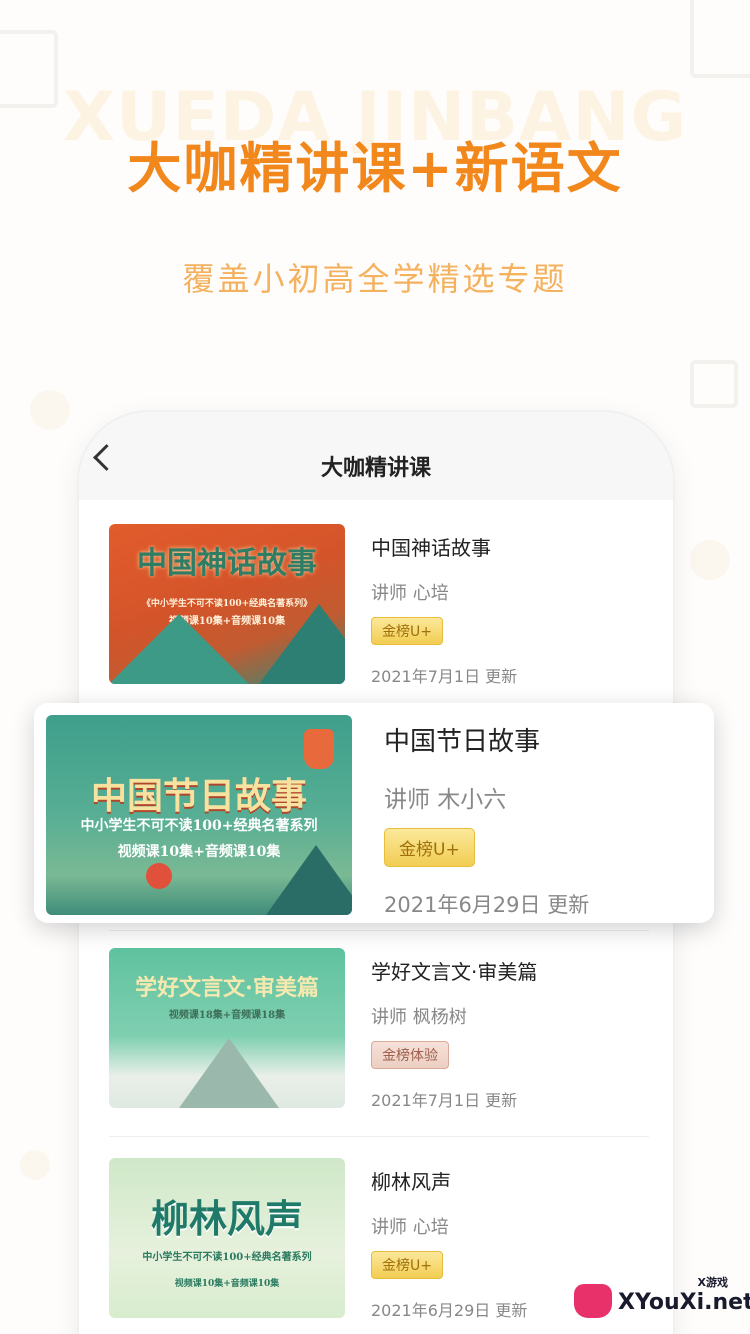  Describe the element at coordinates (411, 1182) in the screenshot. I see `course-name: 柳林风声` at that location.